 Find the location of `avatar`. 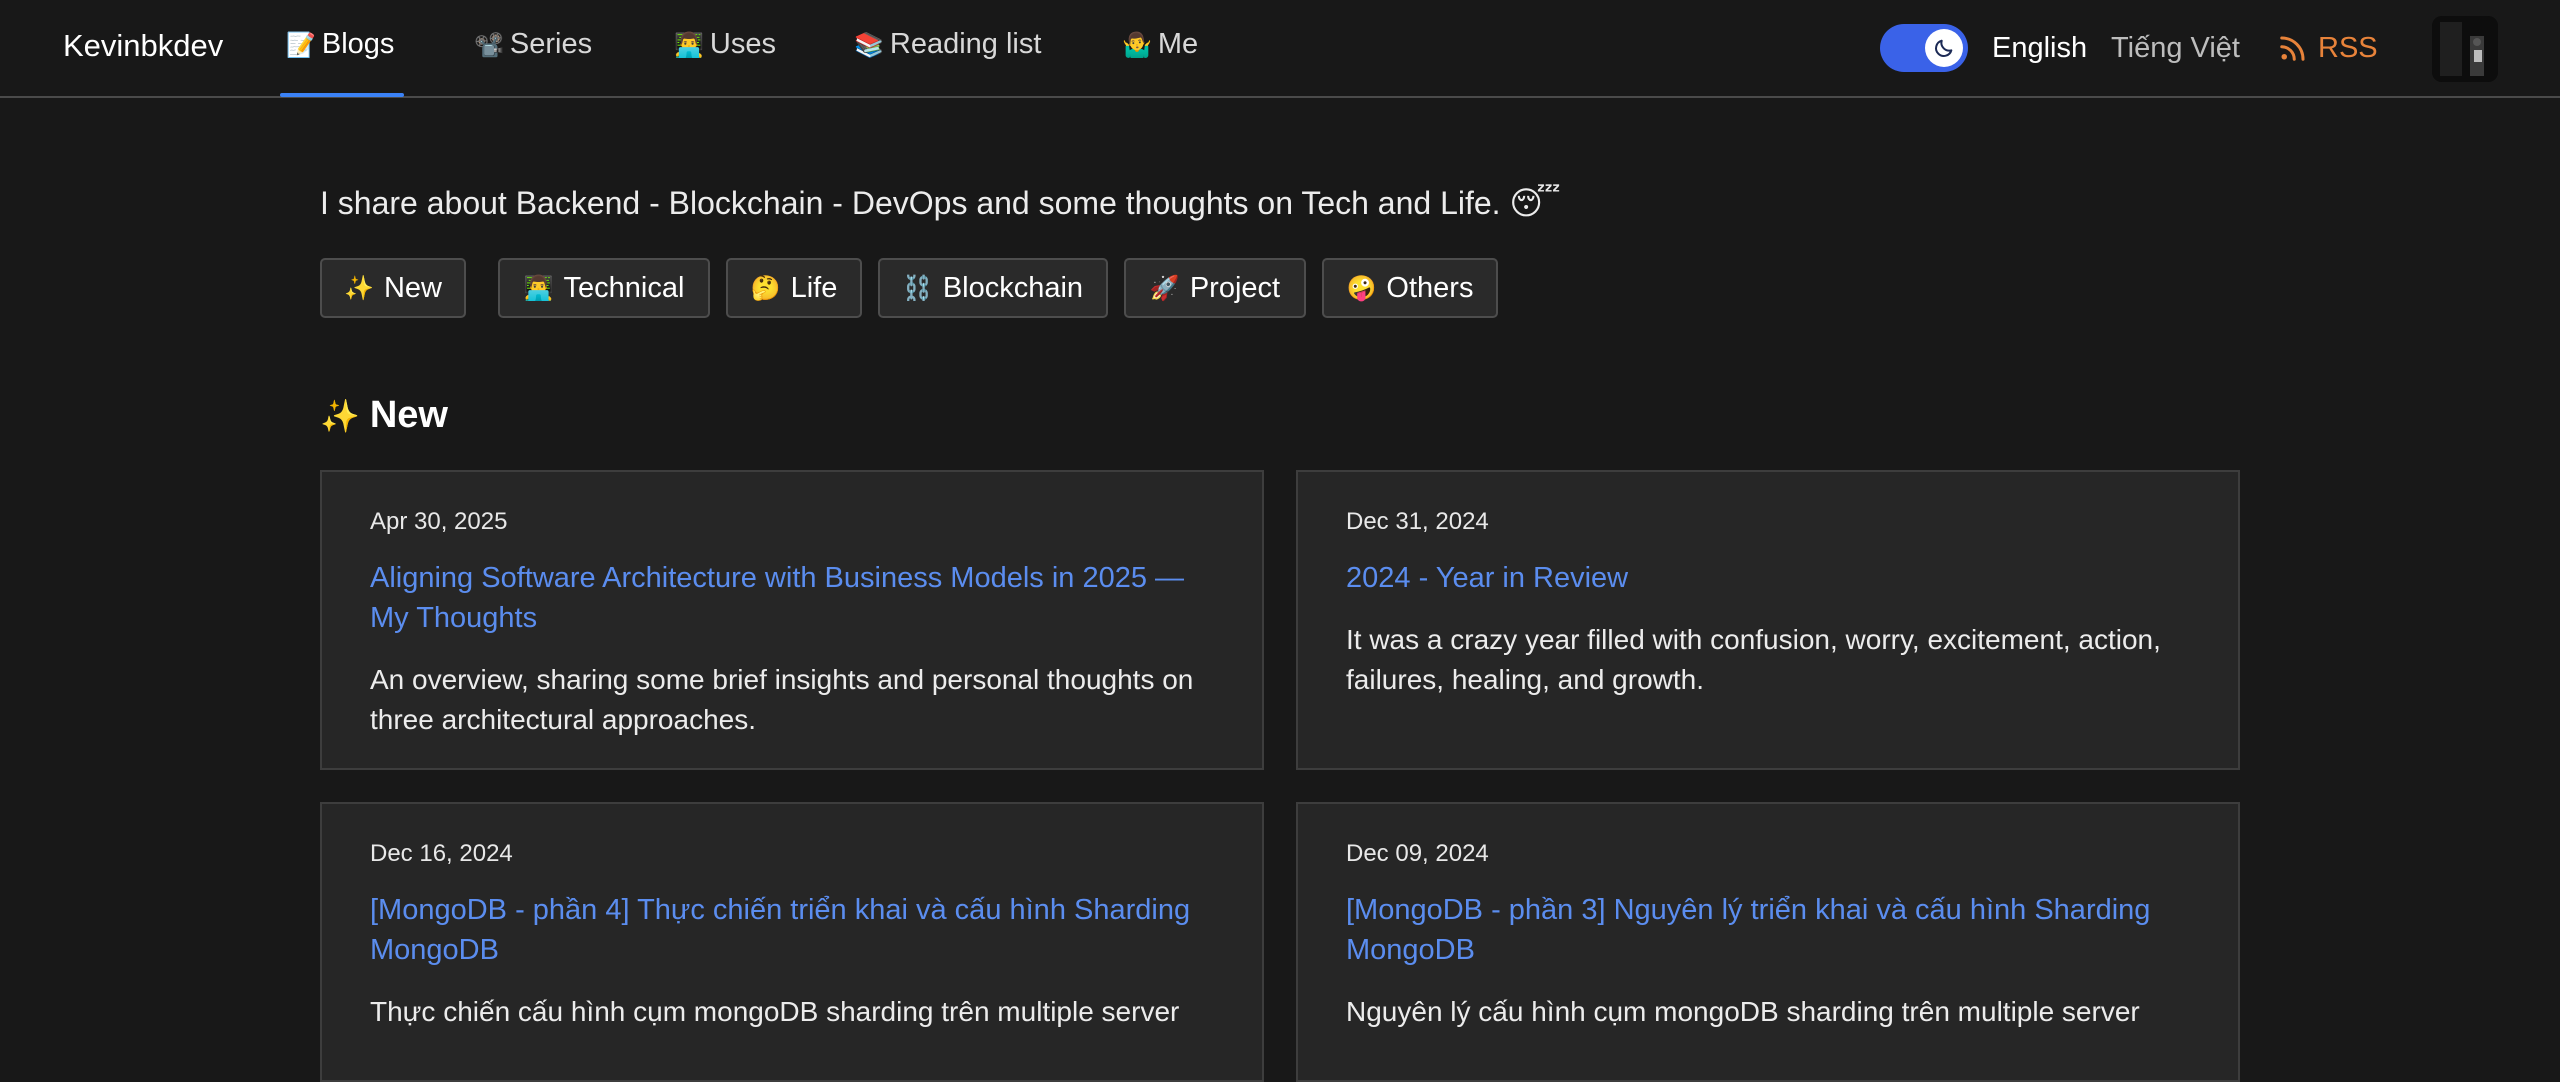

avatar is located at coordinates (2465, 49).